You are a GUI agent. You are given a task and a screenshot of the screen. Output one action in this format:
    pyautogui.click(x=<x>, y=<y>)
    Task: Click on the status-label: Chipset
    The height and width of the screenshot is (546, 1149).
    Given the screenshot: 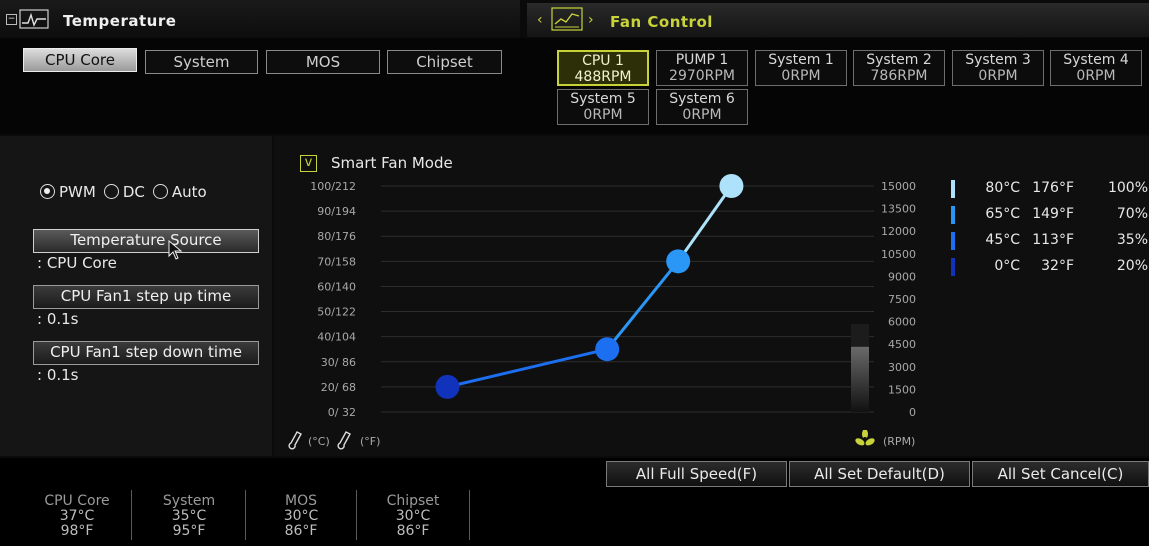 What is the action you would take?
    pyautogui.click(x=413, y=501)
    